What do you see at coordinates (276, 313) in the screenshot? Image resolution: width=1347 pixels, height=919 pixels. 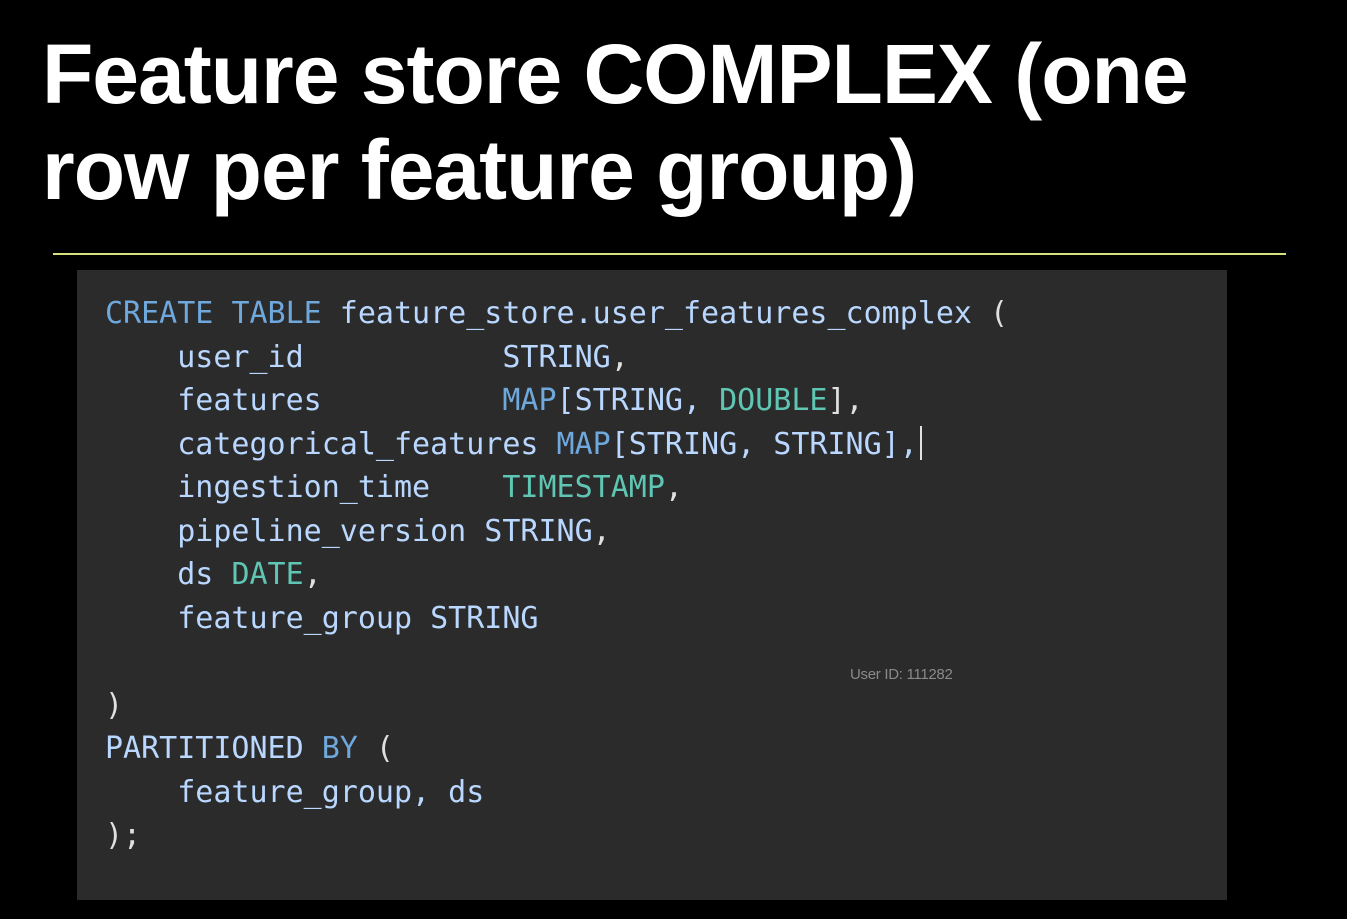 I see `code-token: TABLE` at bounding box center [276, 313].